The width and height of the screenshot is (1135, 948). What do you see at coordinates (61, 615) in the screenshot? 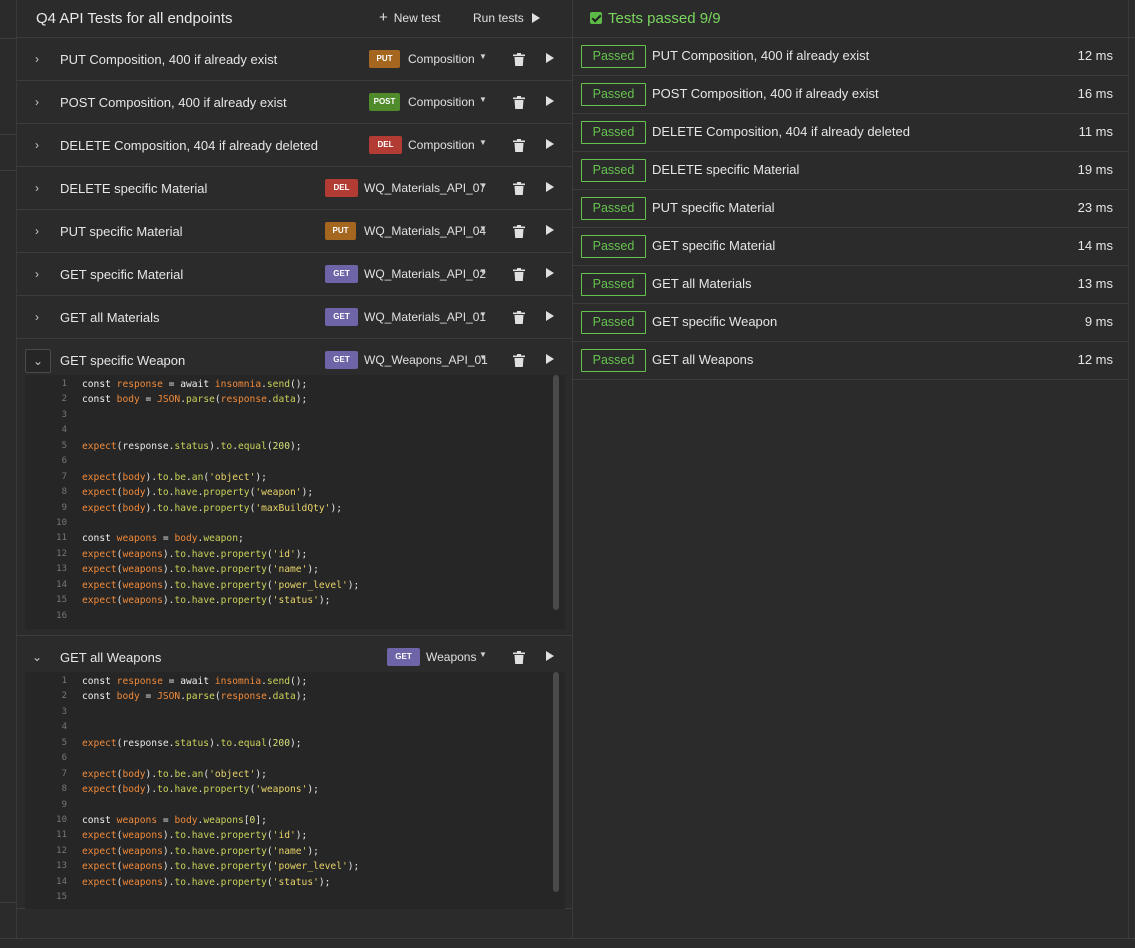
I see `line-number: 16` at bounding box center [61, 615].